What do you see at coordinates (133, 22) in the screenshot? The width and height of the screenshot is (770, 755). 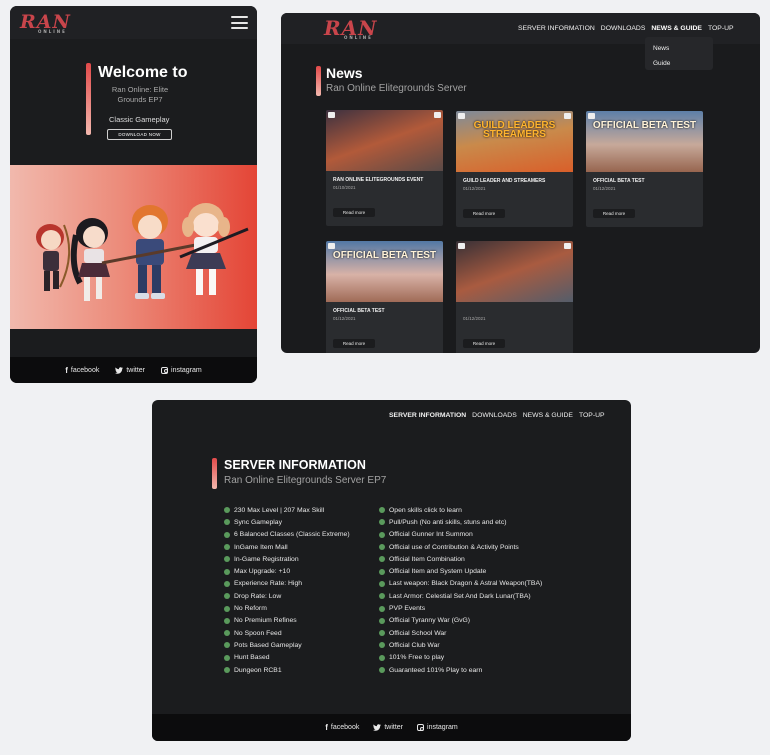 I see `mobile-header: RAN ONLINE` at bounding box center [133, 22].